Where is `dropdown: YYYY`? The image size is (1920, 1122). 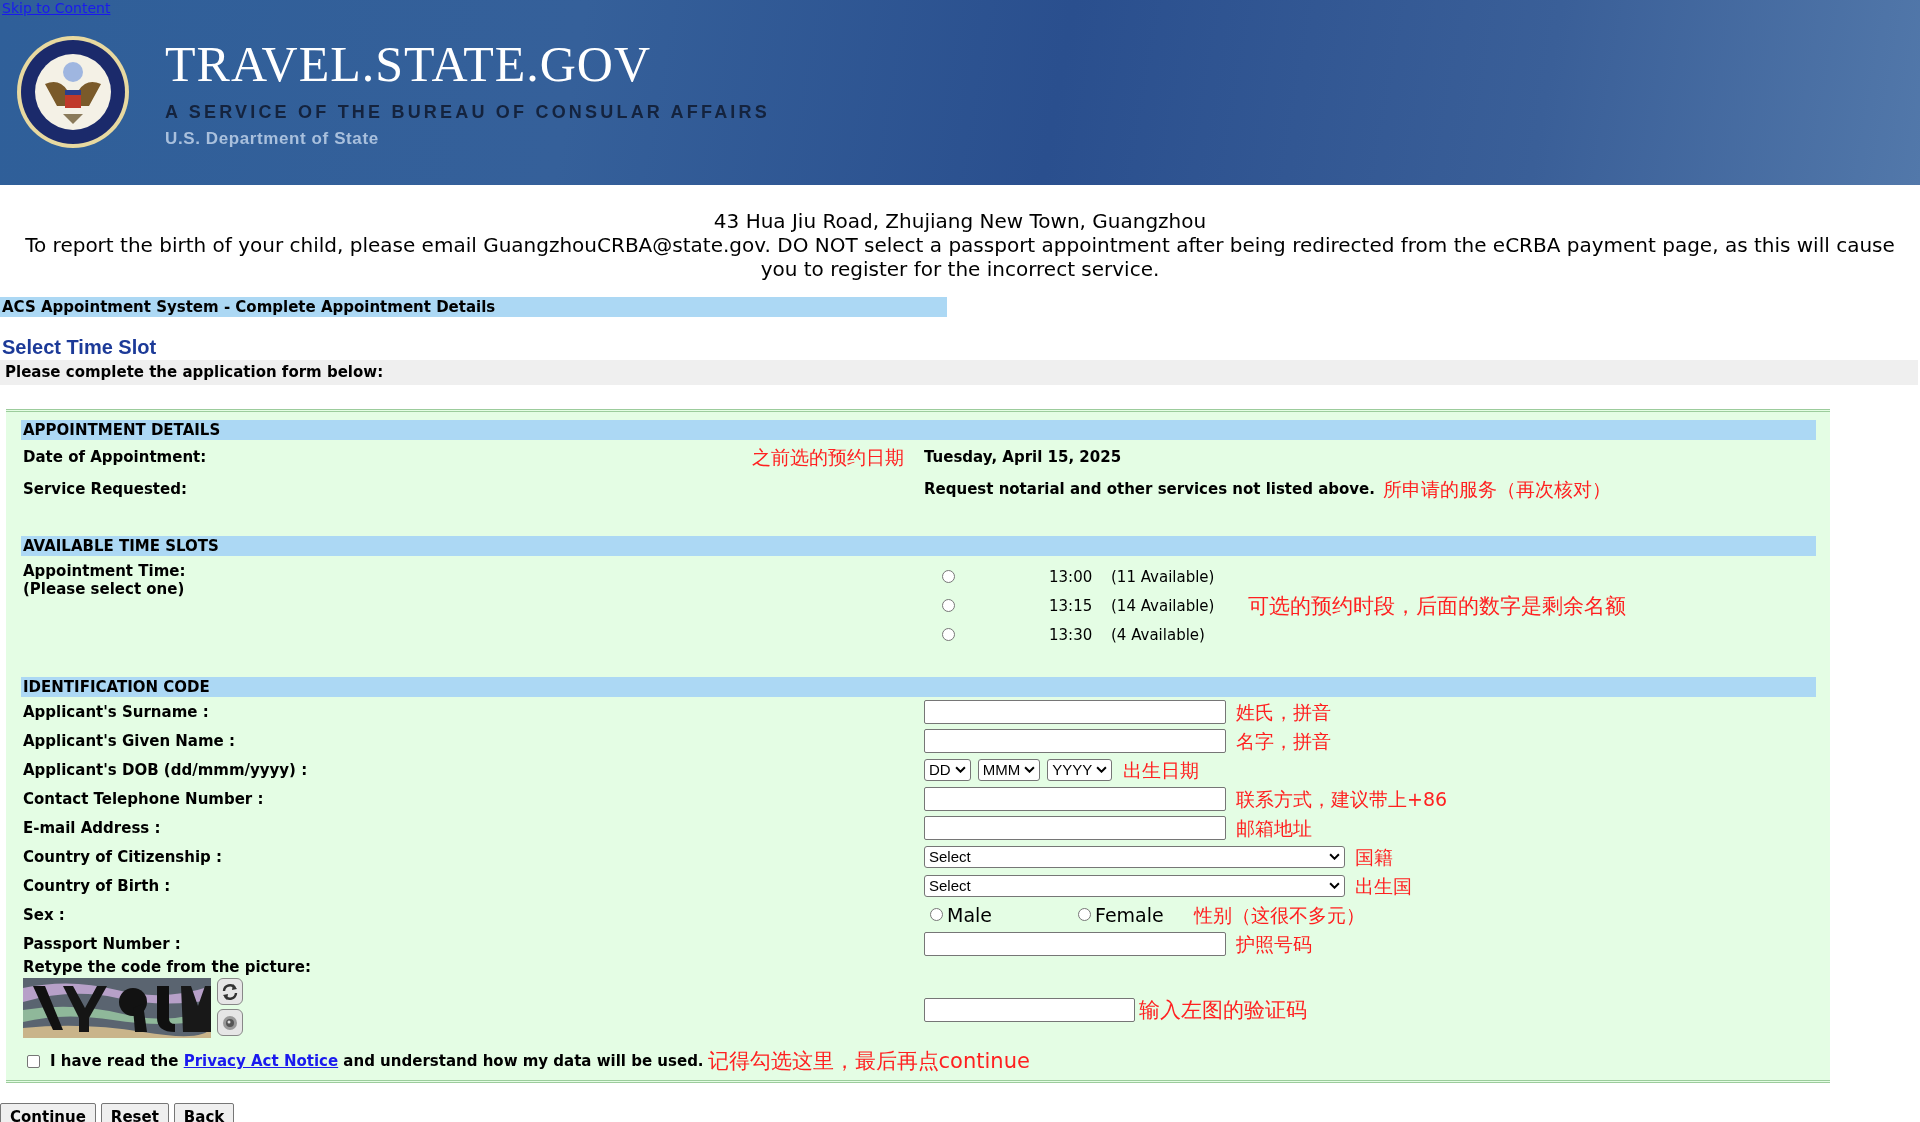 dropdown: YYYY is located at coordinates (1080, 769).